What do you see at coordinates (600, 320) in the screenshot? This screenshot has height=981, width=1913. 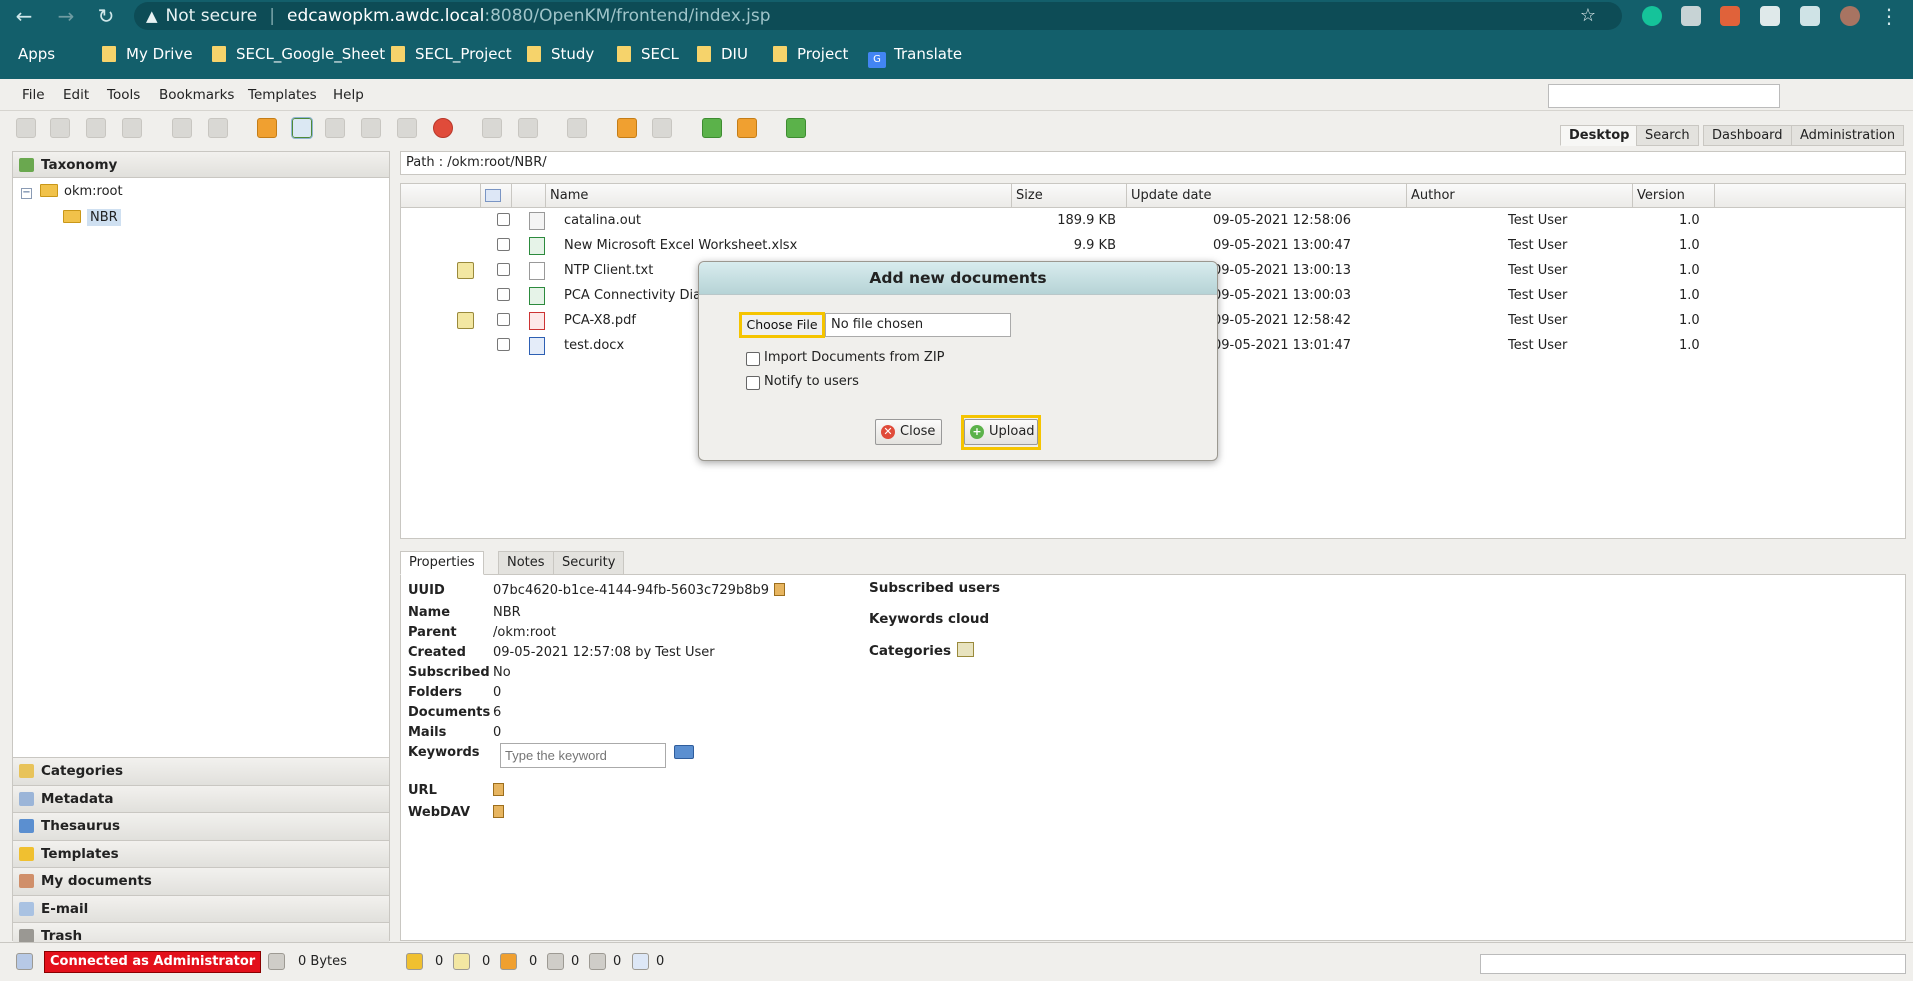 I see `cell-name: PCA-X8.pdf` at bounding box center [600, 320].